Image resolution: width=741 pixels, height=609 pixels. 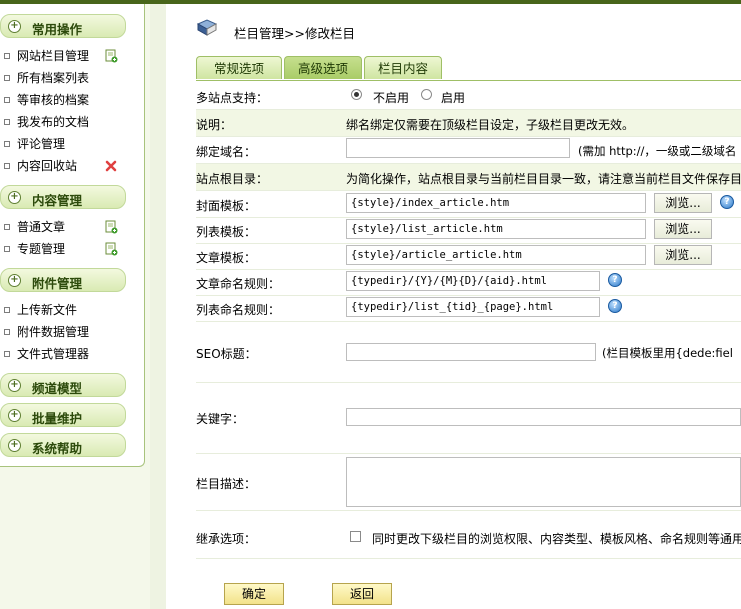 I want to click on note-label: 说明：, so click(x=214, y=125).